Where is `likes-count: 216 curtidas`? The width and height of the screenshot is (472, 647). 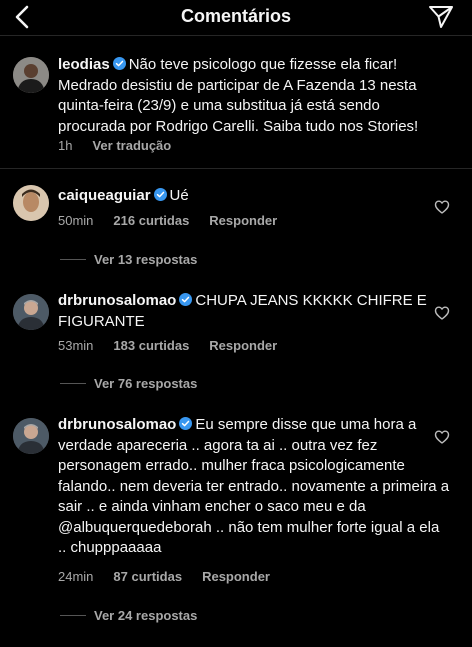 likes-count: 216 curtidas is located at coordinates (151, 220).